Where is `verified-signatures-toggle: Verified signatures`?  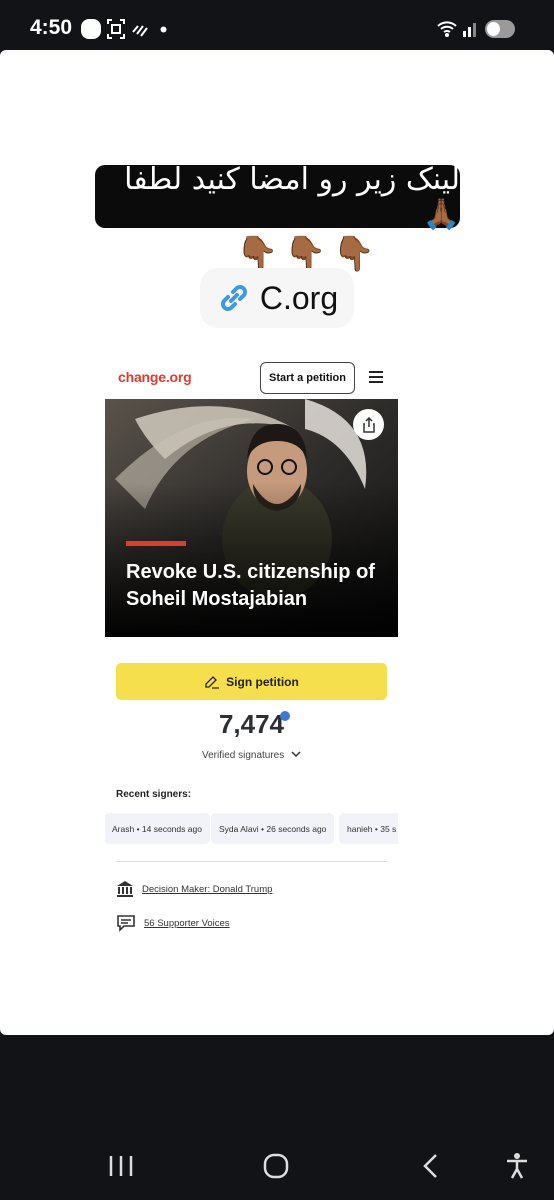
verified-signatures-toggle: Verified signatures is located at coordinates (251, 755).